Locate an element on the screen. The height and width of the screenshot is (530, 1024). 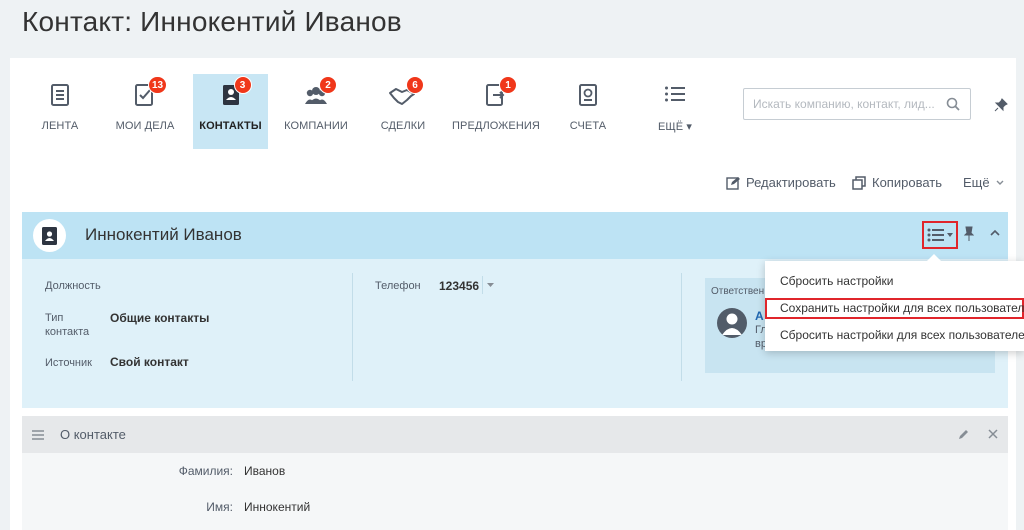
search-input is located at coordinates (839, 104).